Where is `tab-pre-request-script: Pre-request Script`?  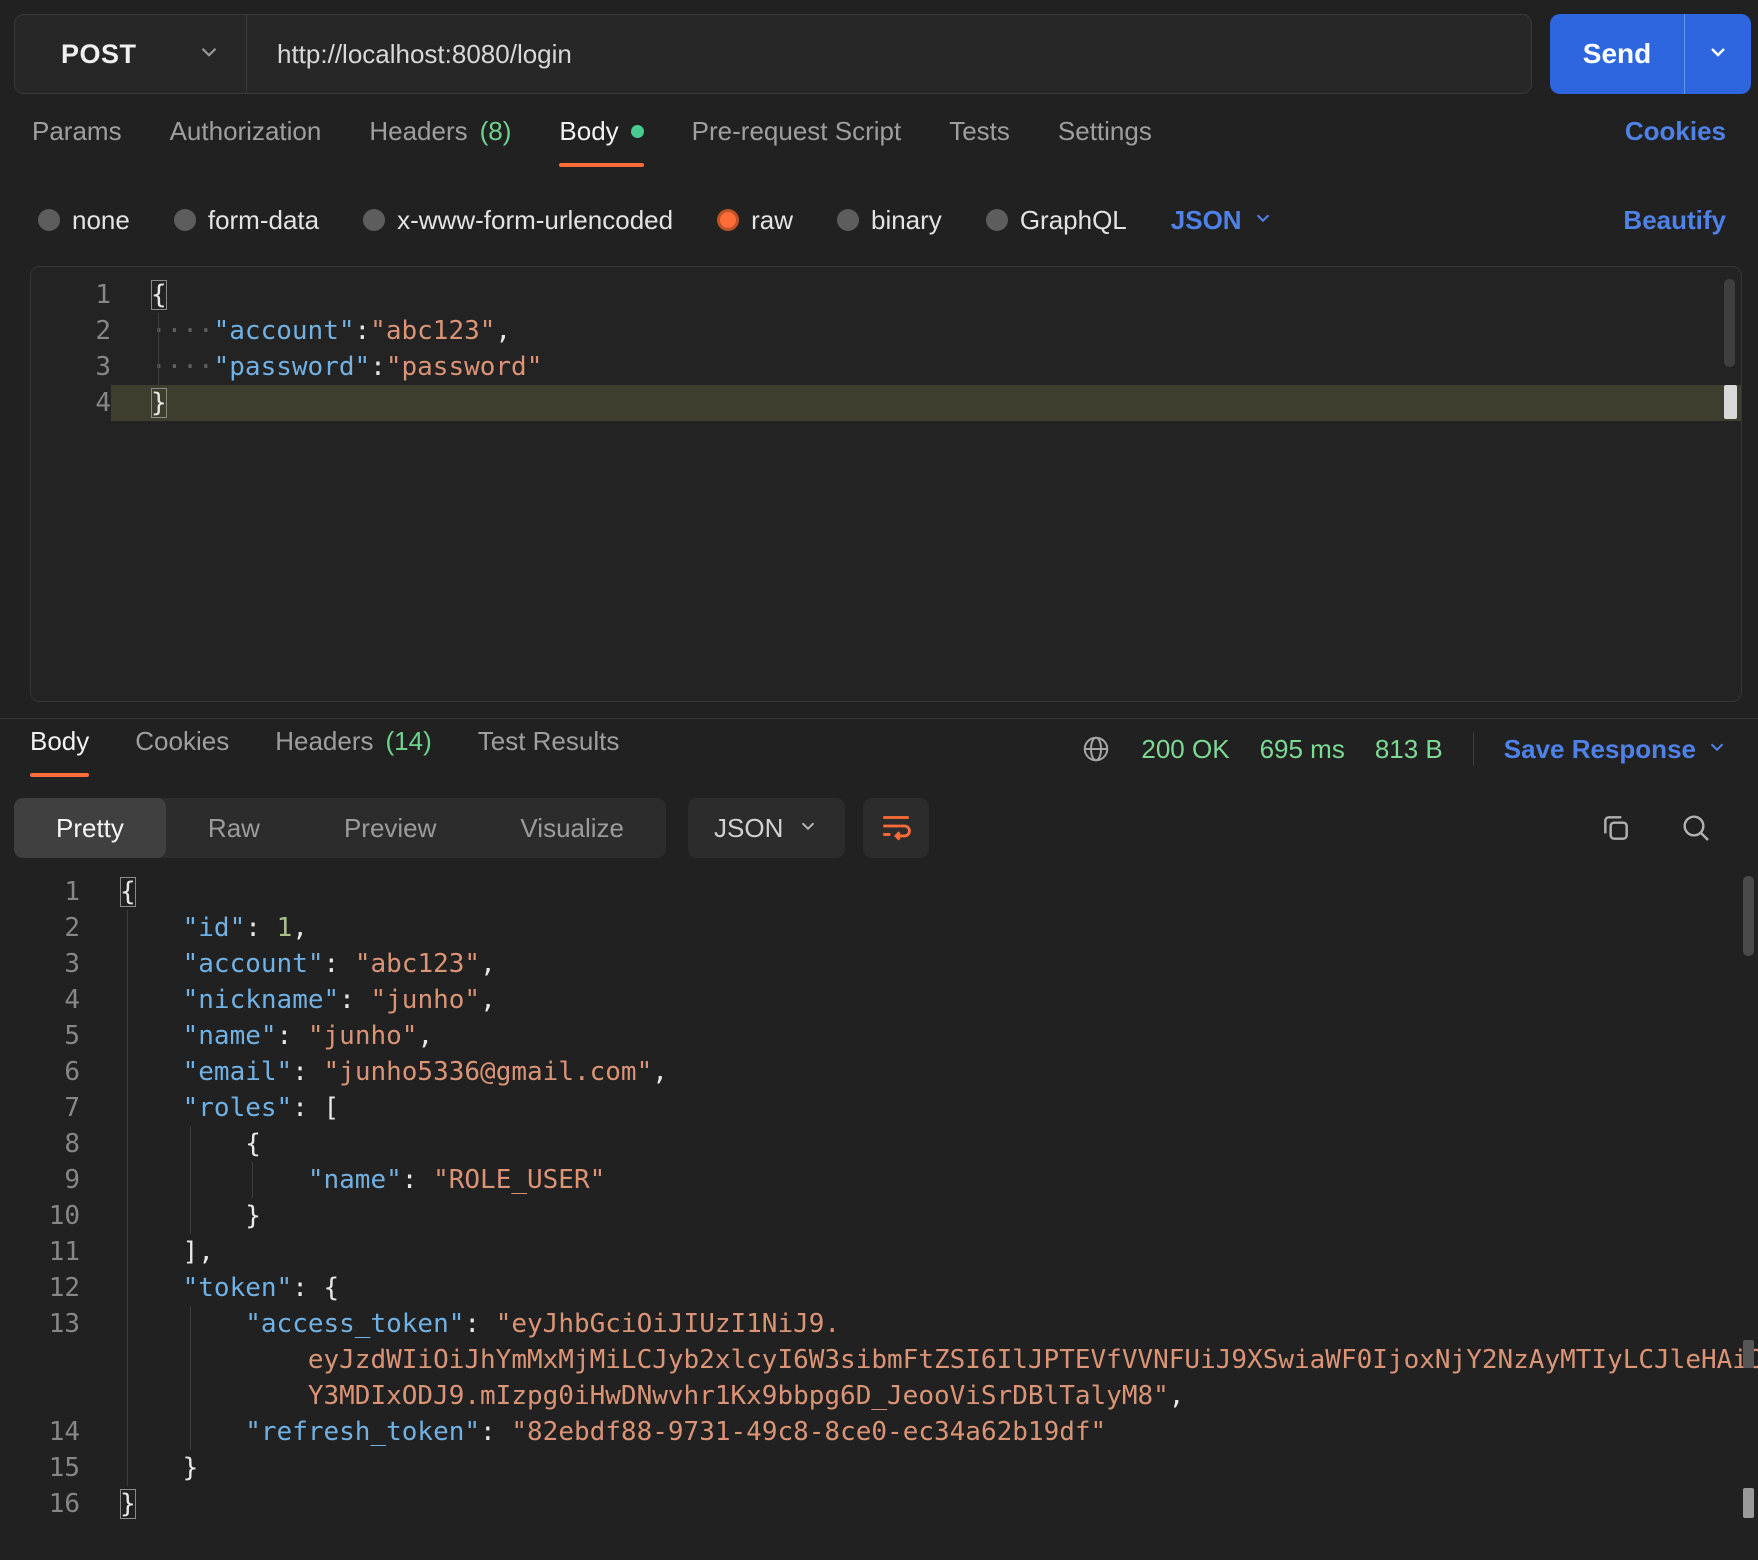
tab-pre-request-script: Pre-request Script is located at coordinates (797, 141).